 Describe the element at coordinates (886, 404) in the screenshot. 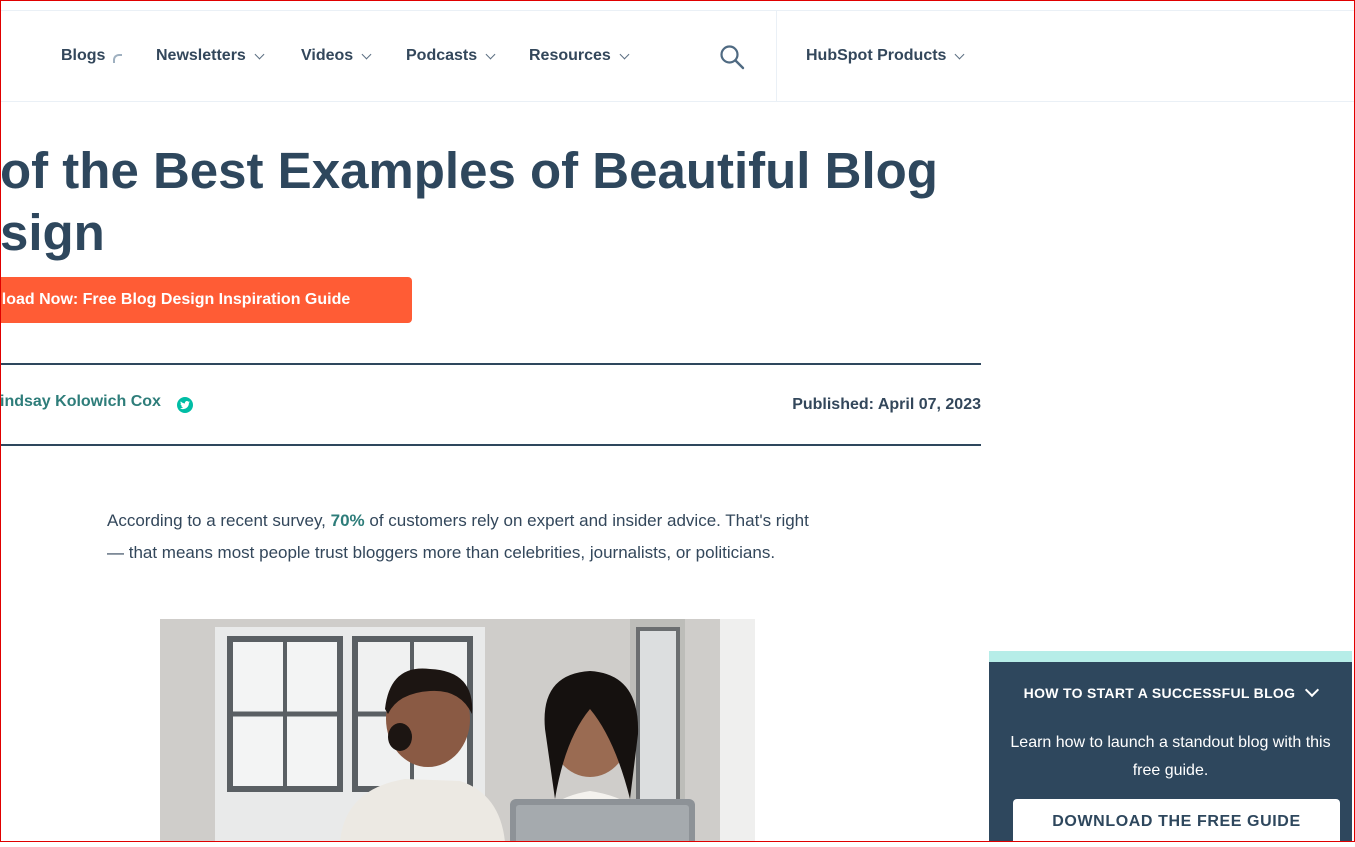

I see `published-date: Published: April 07, 2023` at that location.